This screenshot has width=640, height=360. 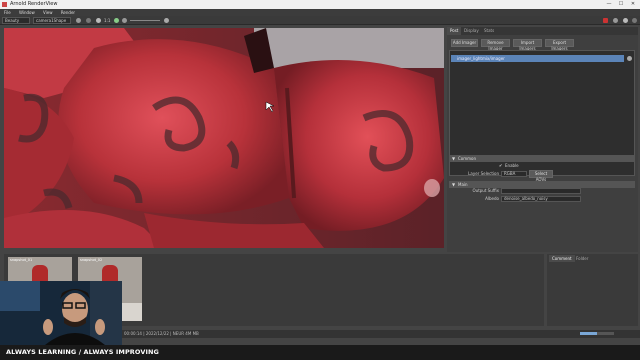 What do you see at coordinates (320, 20) in the screenshot?
I see `toolbar: Beauty camera1Shape 1:1` at bounding box center [320, 20].